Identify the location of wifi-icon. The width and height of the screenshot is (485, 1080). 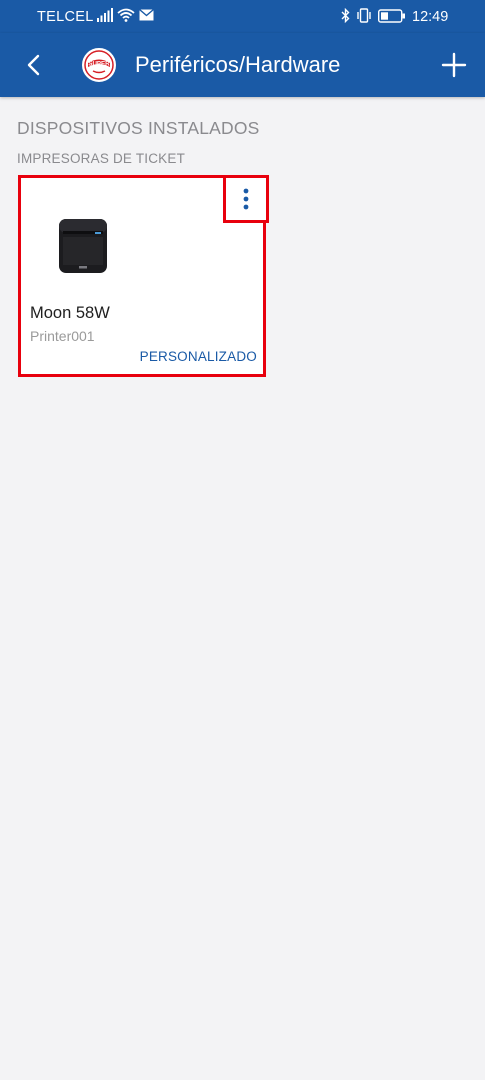
(126, 15).